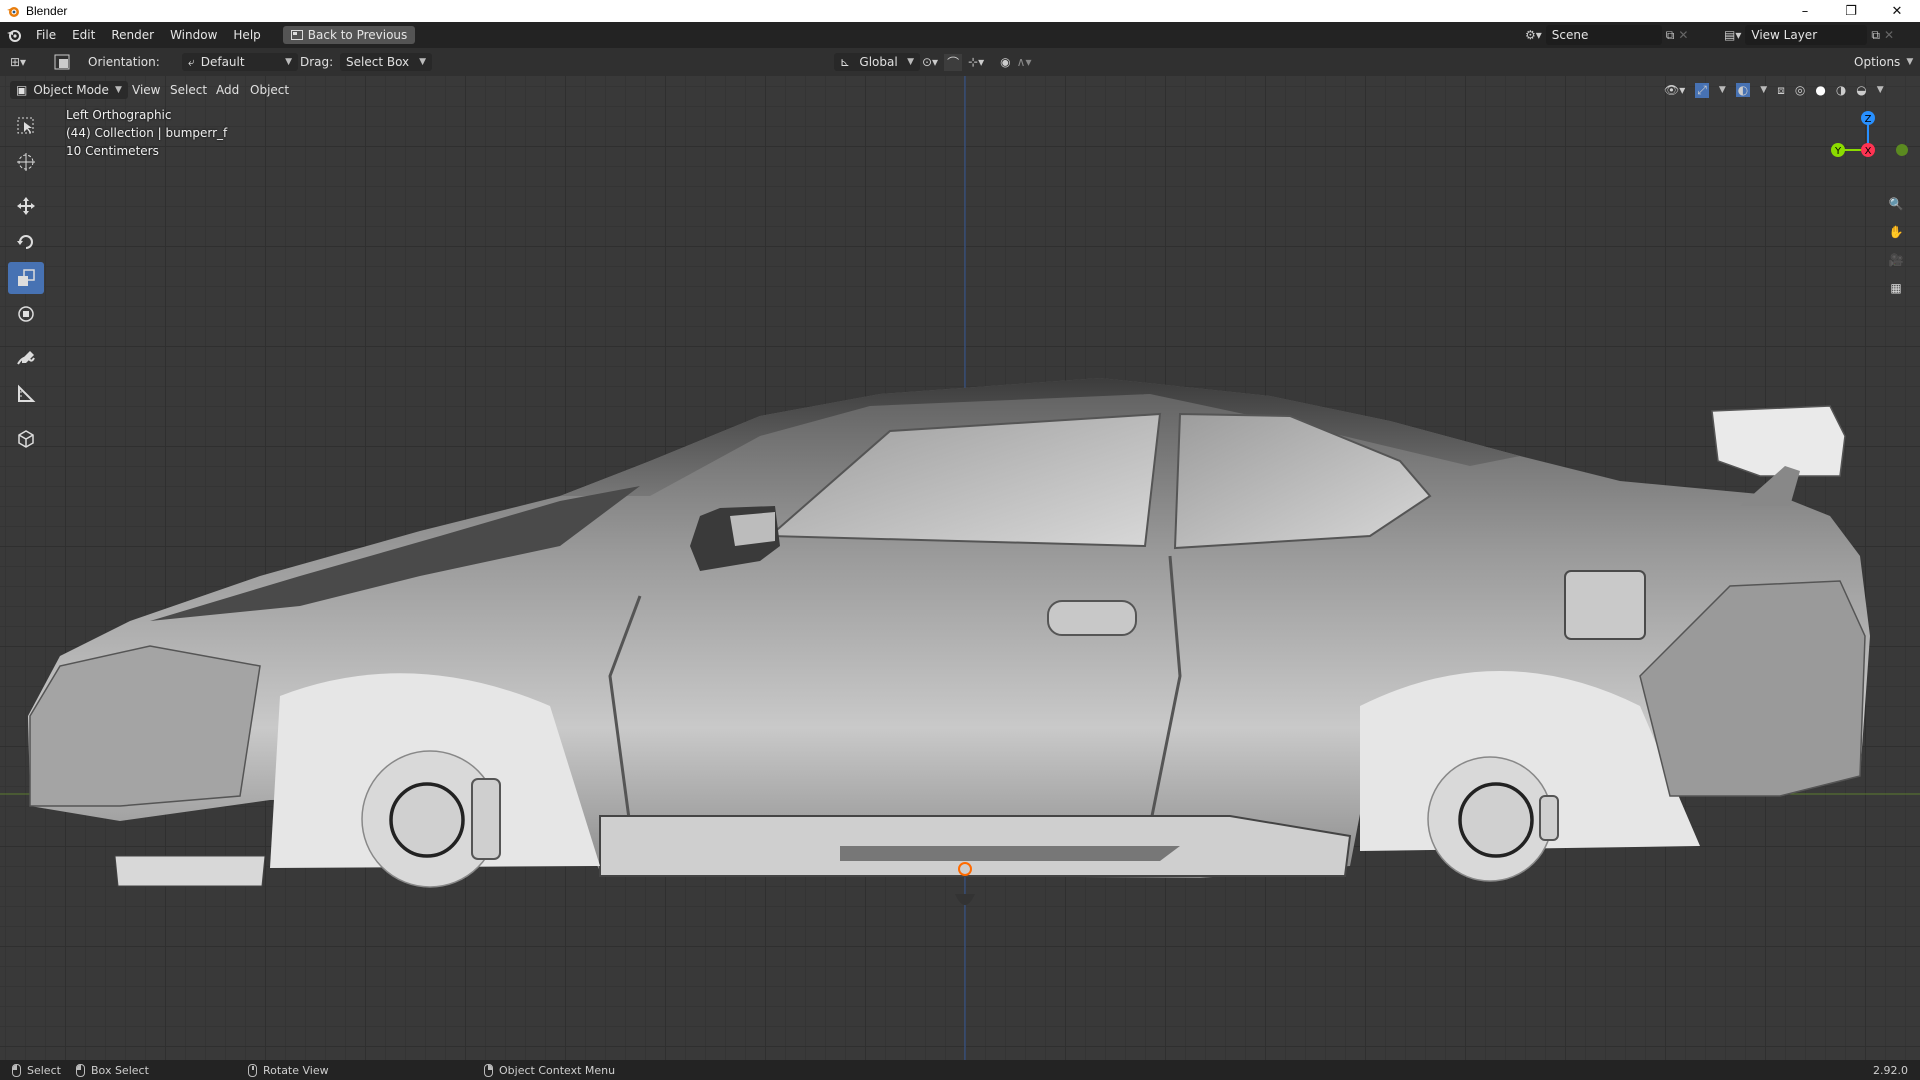 The image size is (1920, 1080). What do you see at coordinates (1800, 90) in the screenshot?
I see `wireframe-shading-icon: ◎` at bounding box center [1800, 90].